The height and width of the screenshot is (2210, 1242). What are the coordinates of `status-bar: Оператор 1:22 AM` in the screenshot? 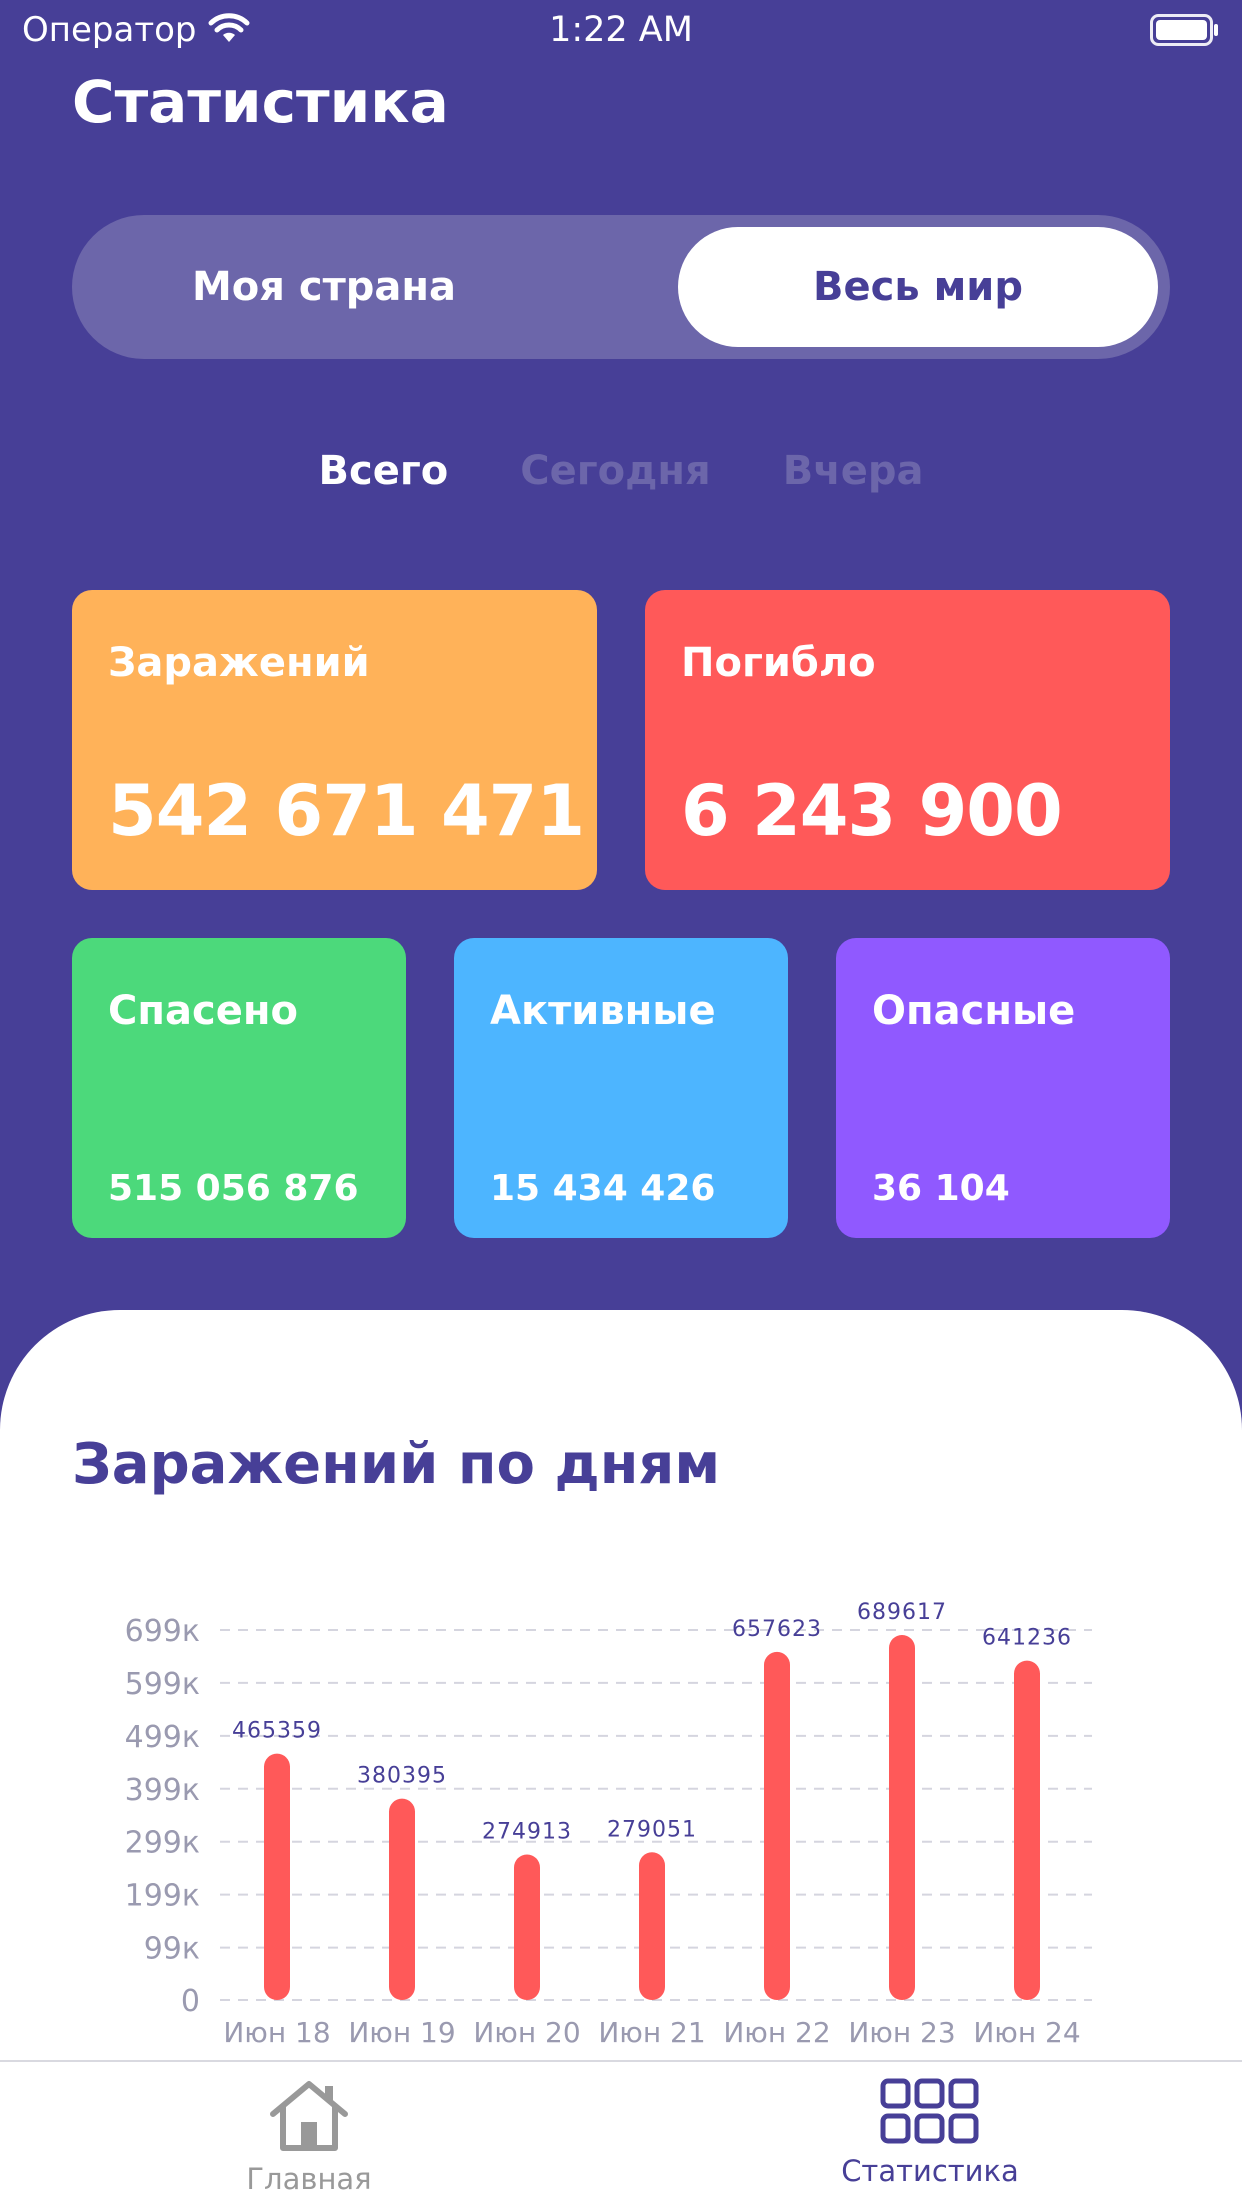 It's located at (621, 31).